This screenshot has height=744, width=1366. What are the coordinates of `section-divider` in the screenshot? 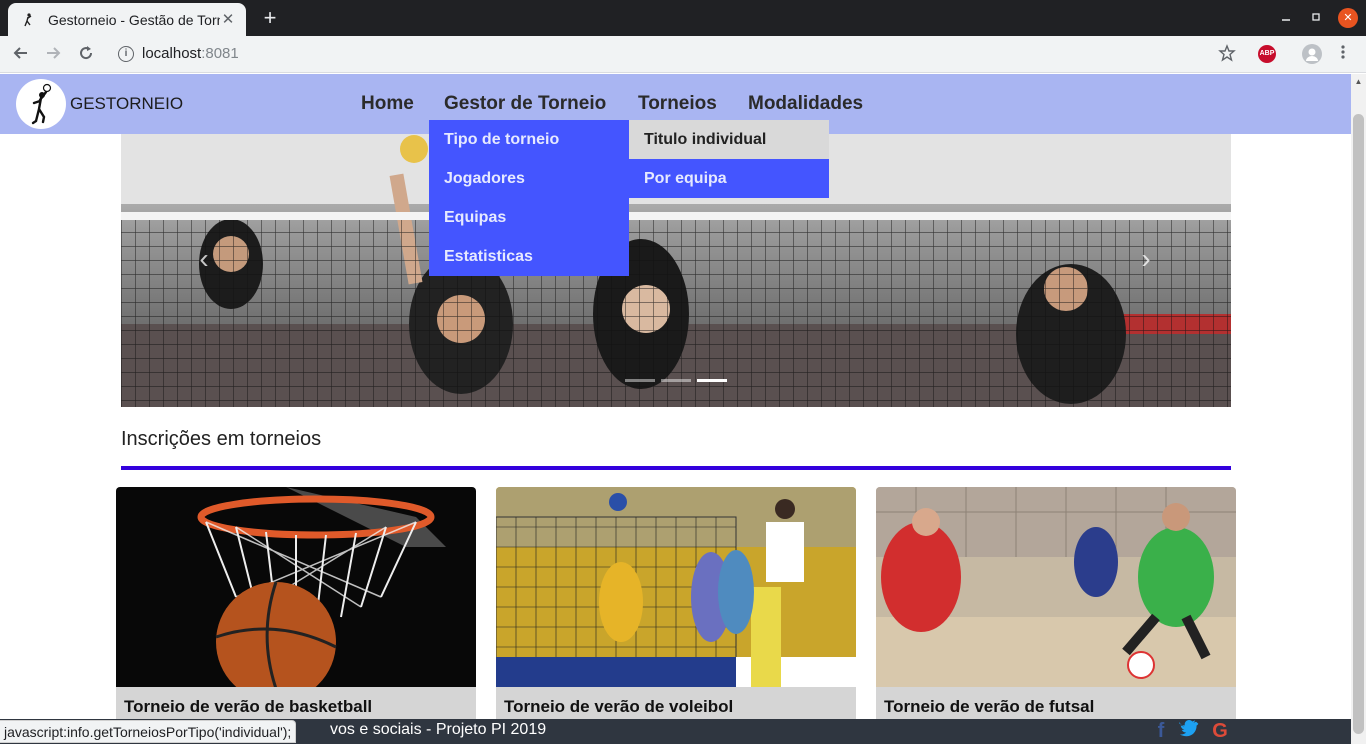 It's located at (676, 468).